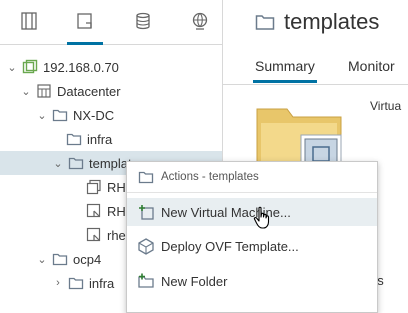 This screenshot has width=408, height=313. Describe the element at coordinates (81, 67) in the screenshot. I see `tree-item-label: 192.168.0.70` at that location.